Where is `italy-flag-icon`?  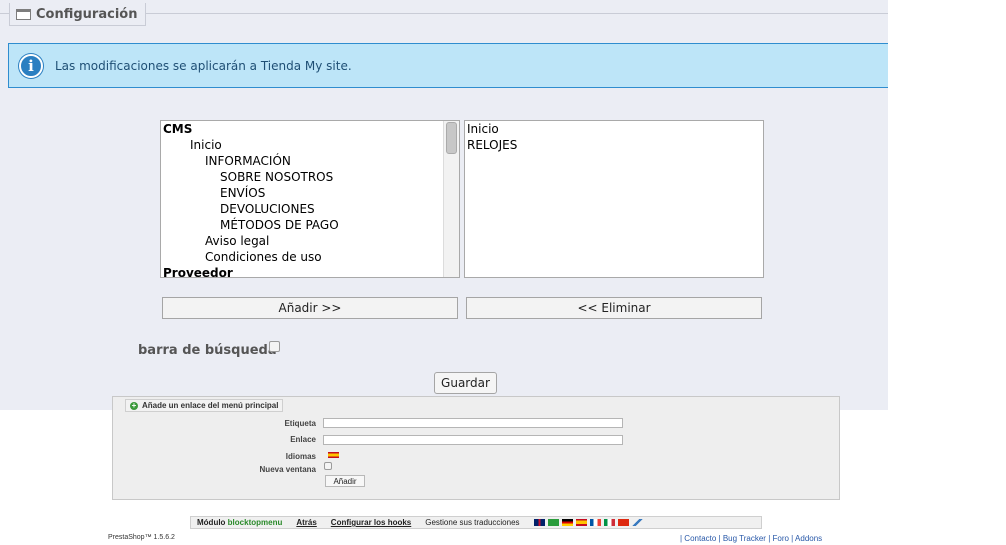 italy-flag-icon is located at coordinates (609, 522).